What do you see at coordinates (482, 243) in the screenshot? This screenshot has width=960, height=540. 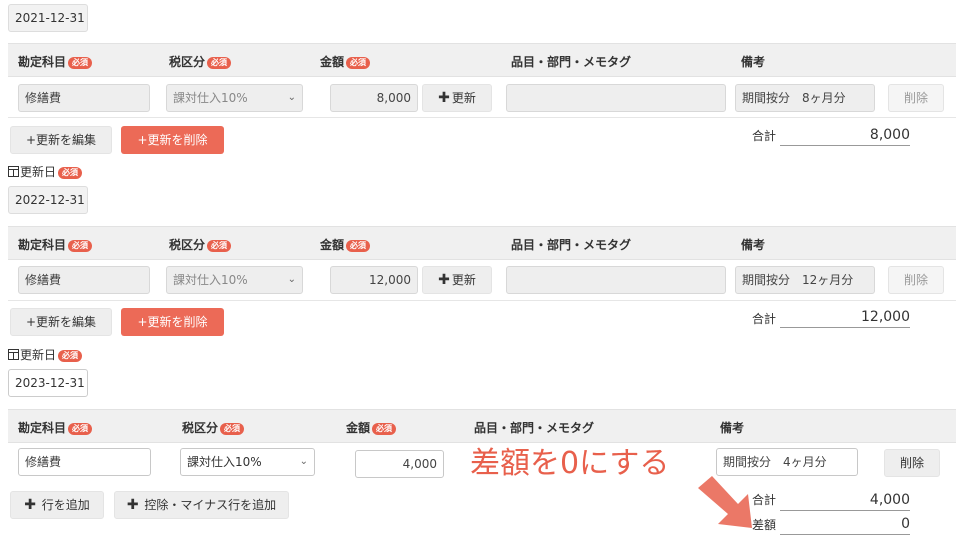 I see `table-header-2: 勘定科目 必須 税区分 必須 金額 必須 品目・部門・メモタグ 備考` at bounding box center [482, 243].